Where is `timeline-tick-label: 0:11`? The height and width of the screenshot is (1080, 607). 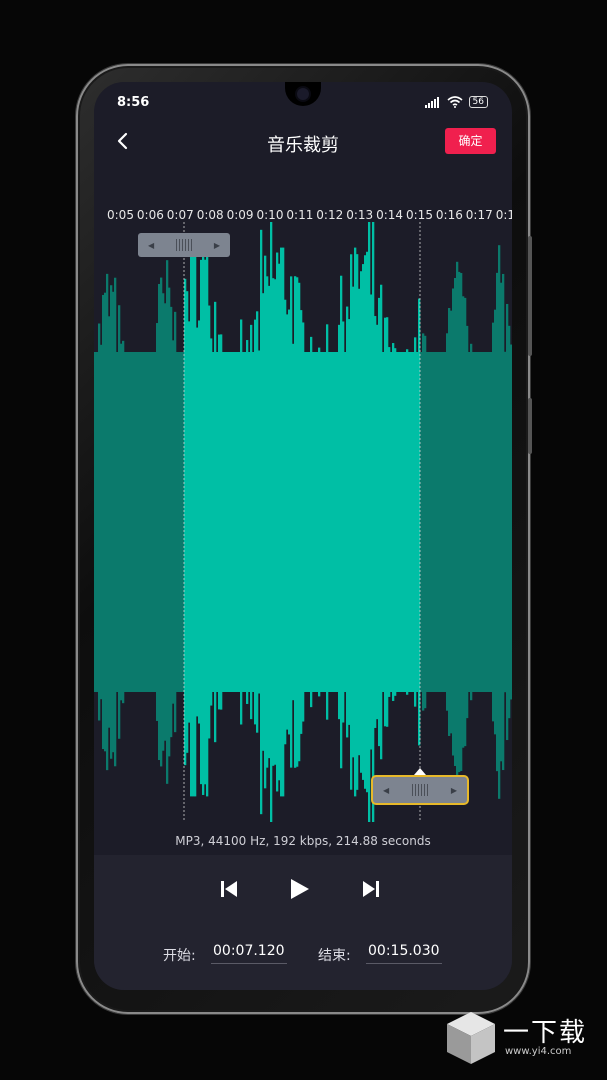 timeline-tick-label: 0:11 is located at coordinates (300, 215).